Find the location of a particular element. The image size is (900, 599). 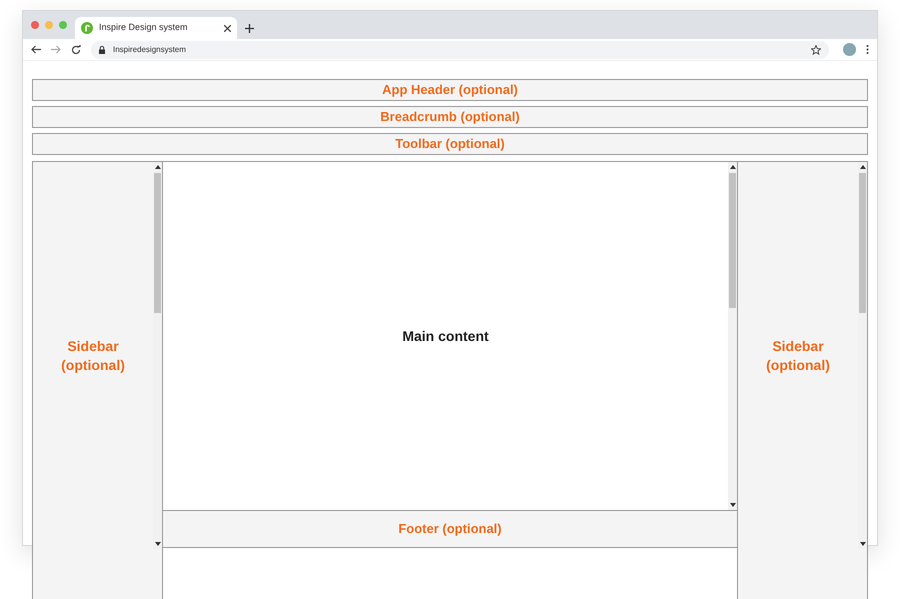

reload-icon is located at coordinates (76, 49).